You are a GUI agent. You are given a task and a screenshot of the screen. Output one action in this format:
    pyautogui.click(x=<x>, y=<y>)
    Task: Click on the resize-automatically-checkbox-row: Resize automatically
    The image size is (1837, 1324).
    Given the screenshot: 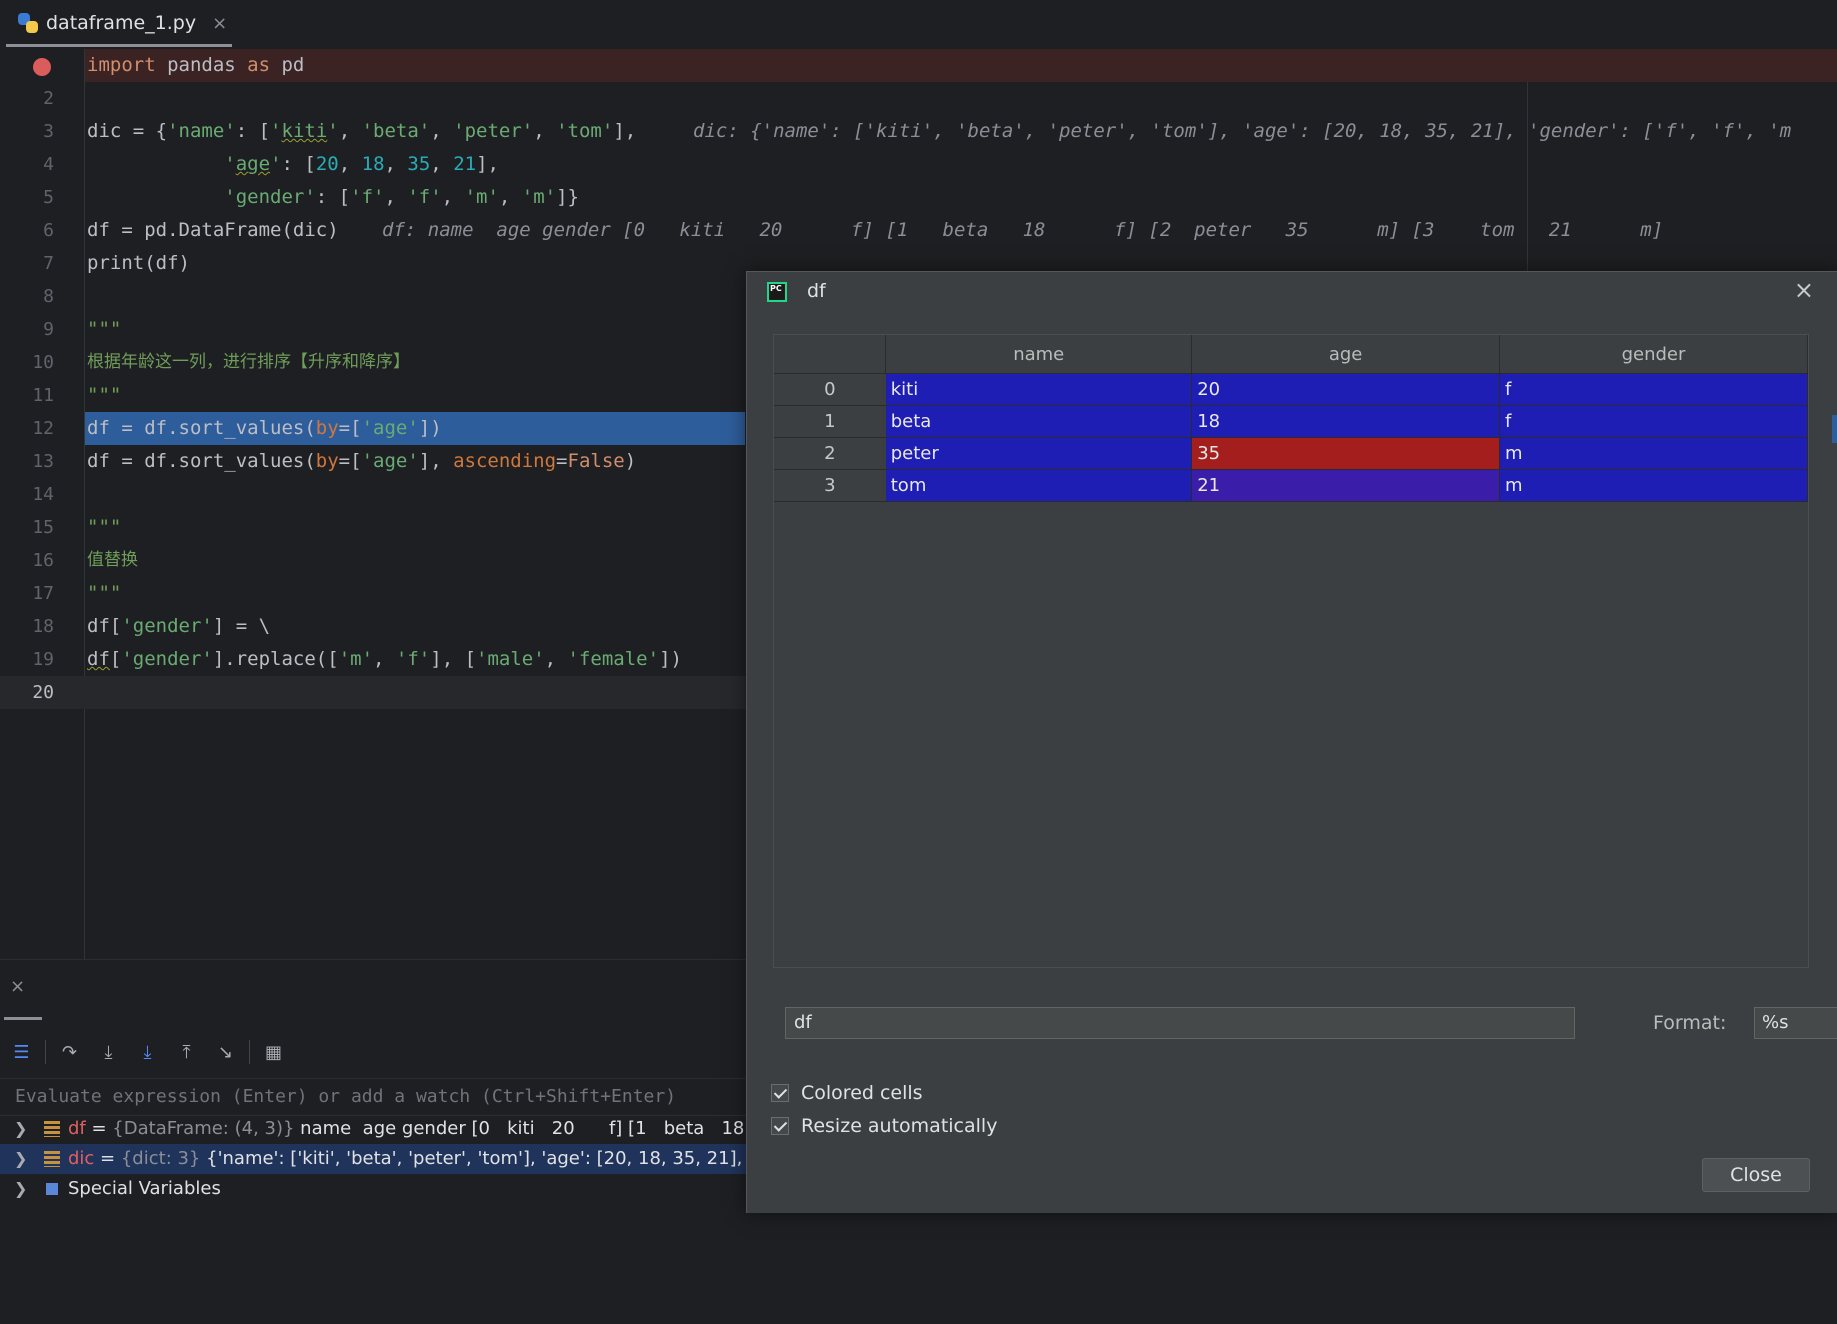 What is the action you would take?
    pyautogui.click(x=884, y=1126)
    